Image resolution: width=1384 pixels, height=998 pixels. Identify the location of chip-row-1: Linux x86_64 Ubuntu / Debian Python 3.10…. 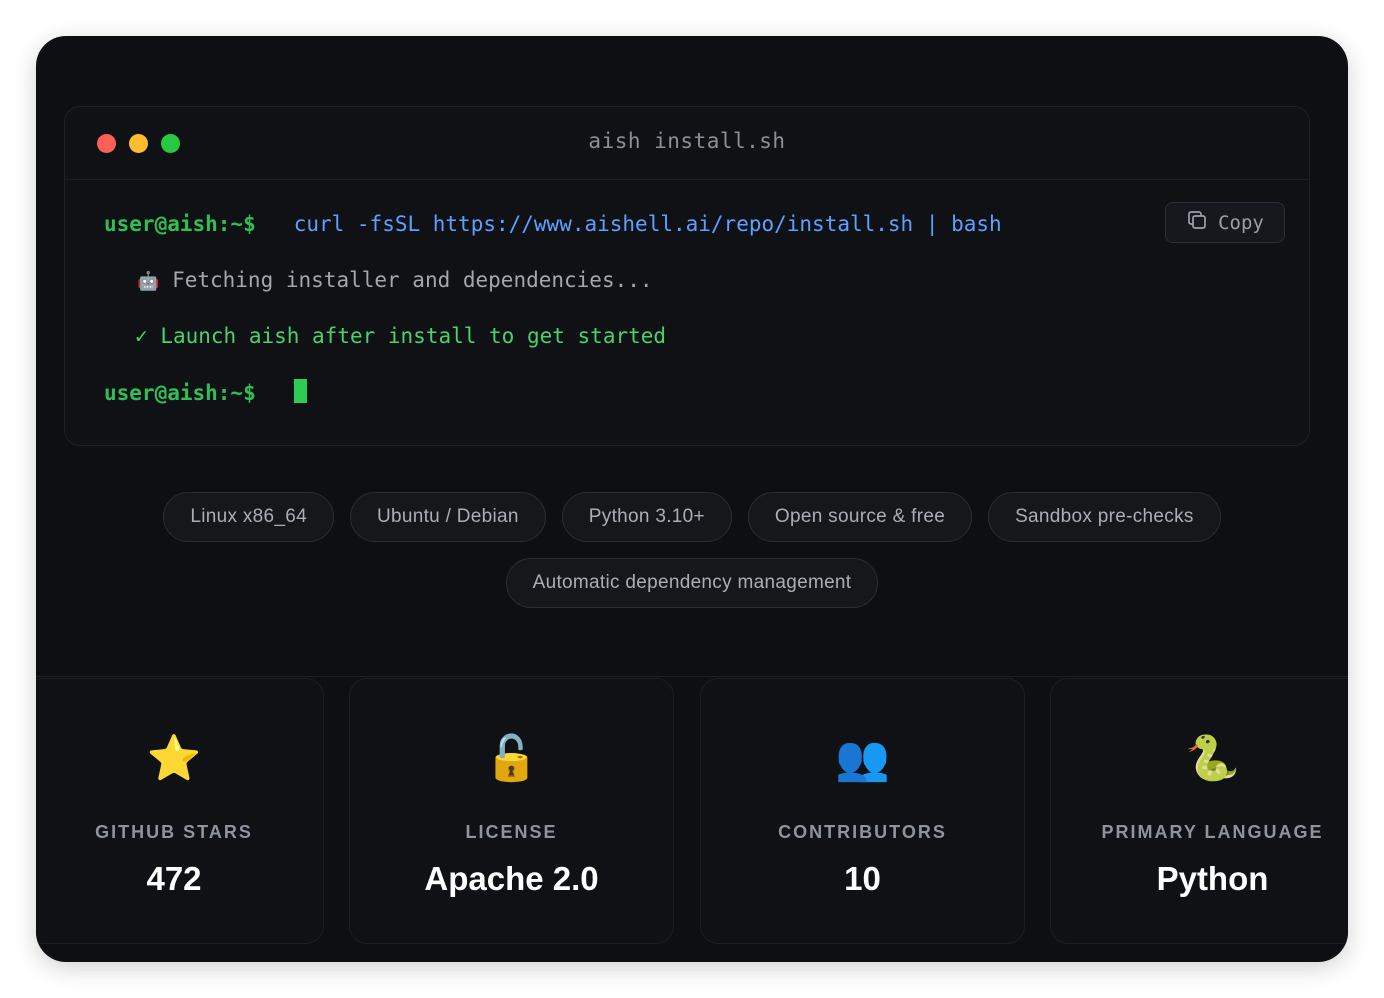
(692, 517).